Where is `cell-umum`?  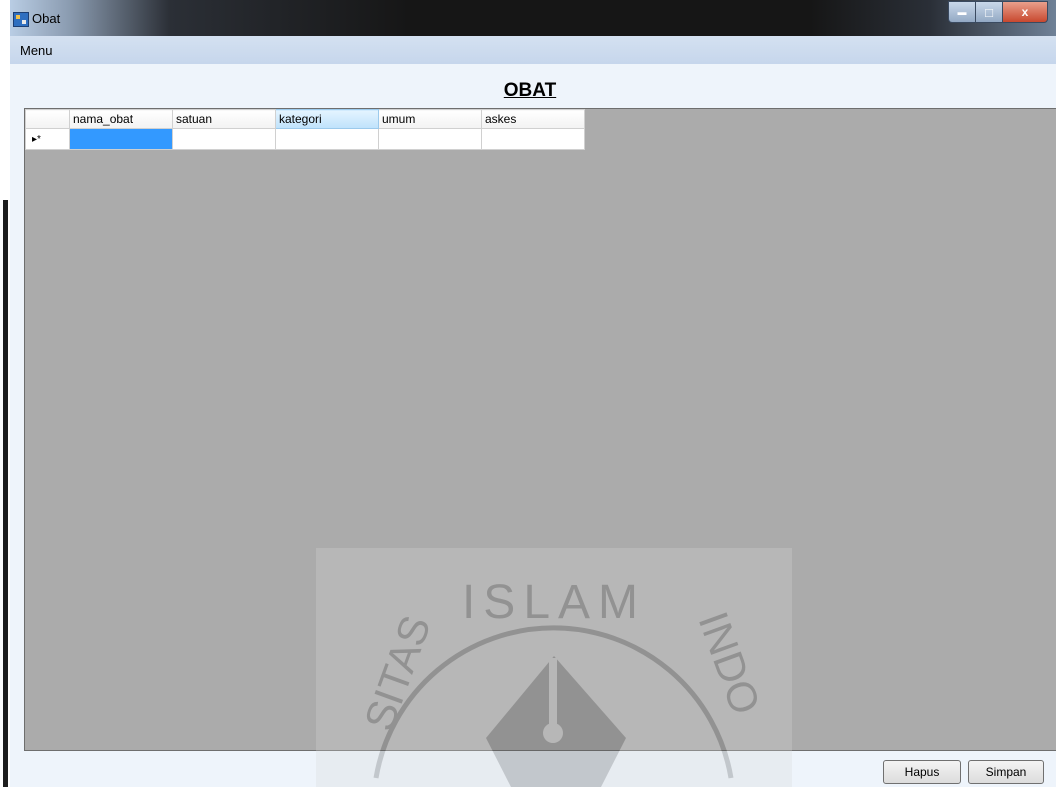
cell-umum is located at coordinates (430, 139).